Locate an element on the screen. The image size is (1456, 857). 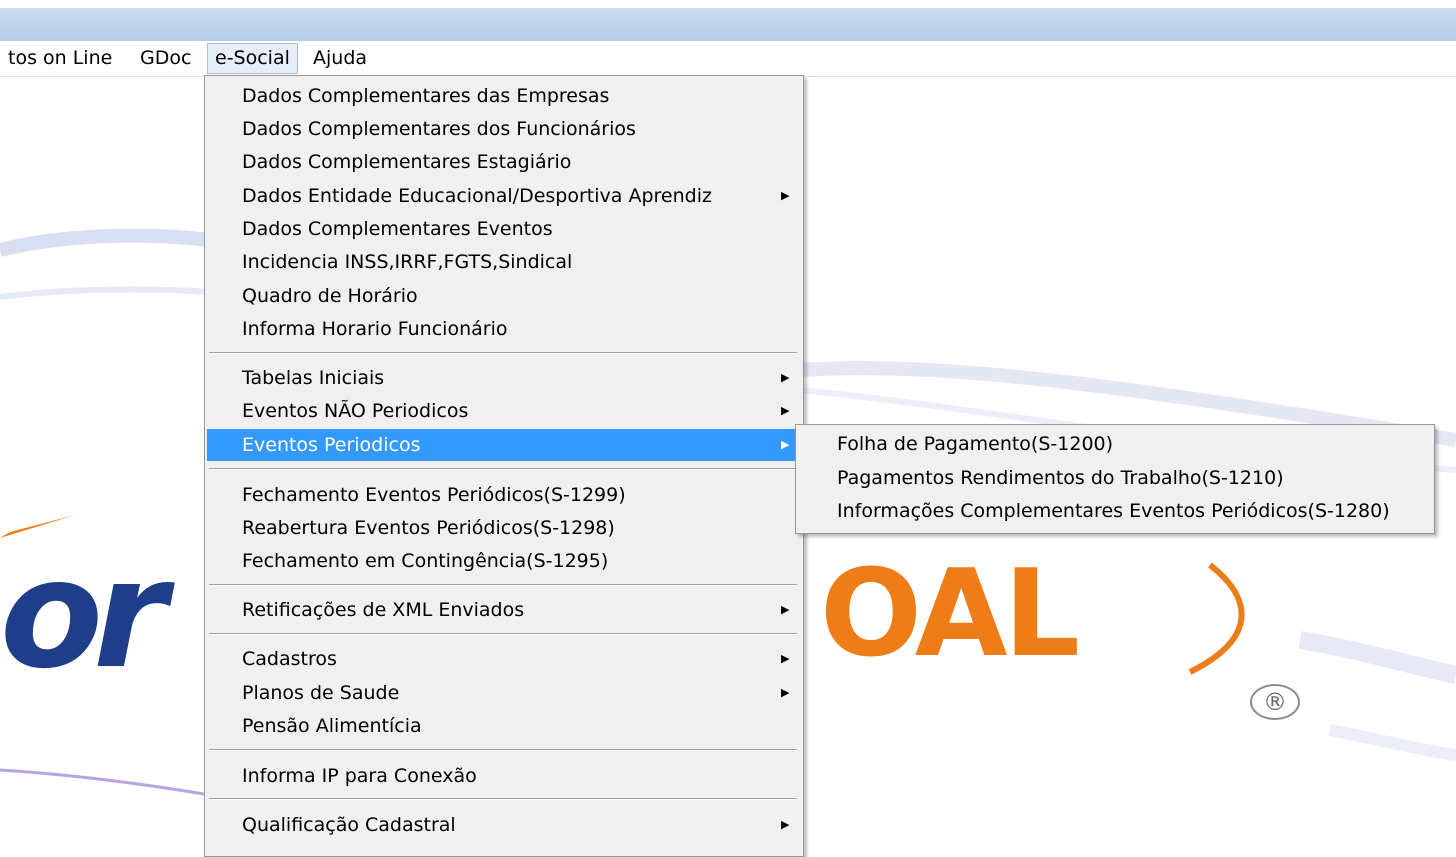
menu-item-retificacoes-xml: Retificações de XML Enviados ▶ is located at coordinates (503, 610).